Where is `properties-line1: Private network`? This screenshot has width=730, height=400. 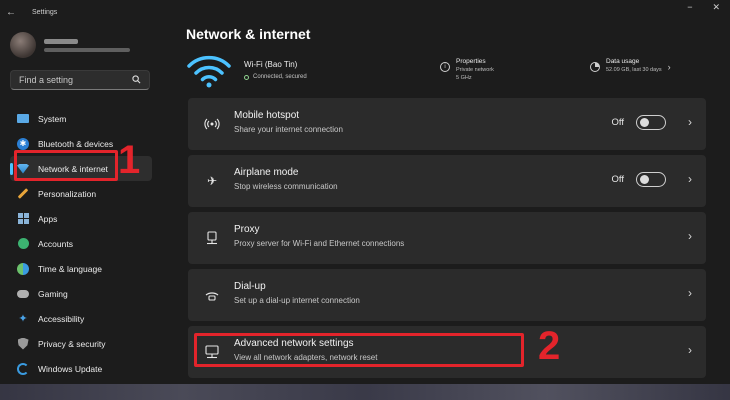 properties-line1: Private network is located at coordinates (475, 70).